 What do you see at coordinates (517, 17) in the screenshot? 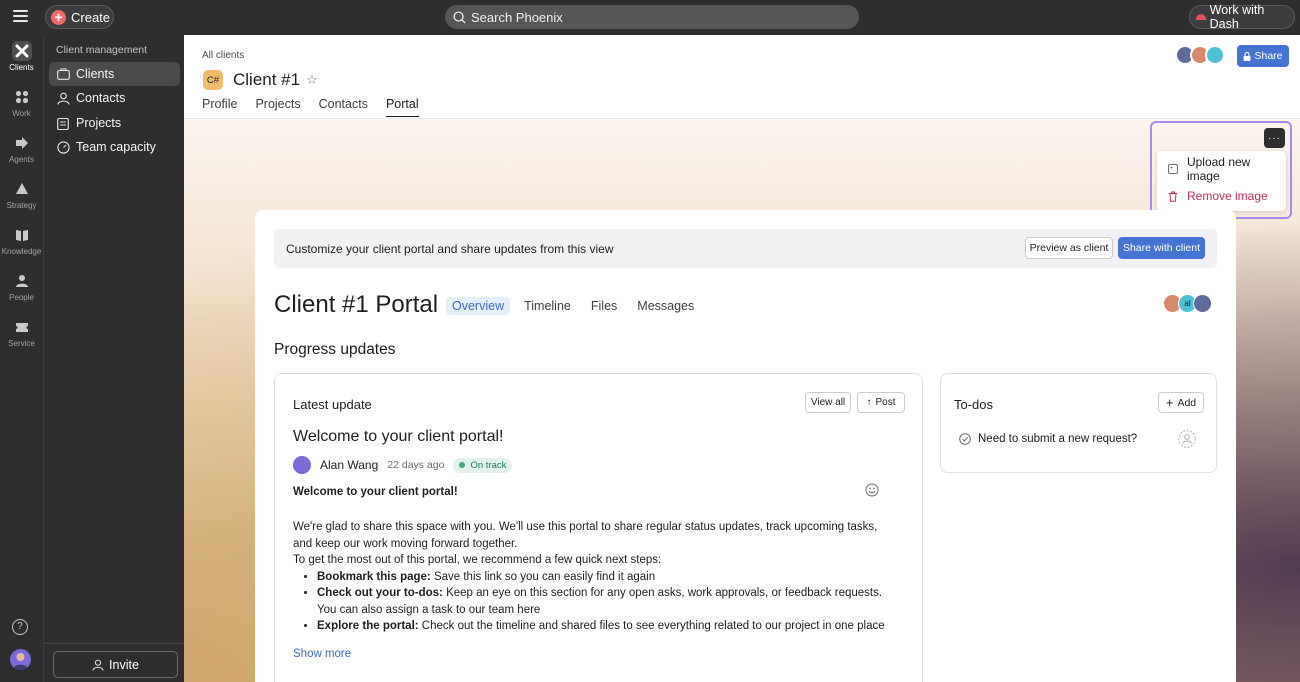
I see `search-placeholder: Search Phoenix` at bounding box center [517, 17].